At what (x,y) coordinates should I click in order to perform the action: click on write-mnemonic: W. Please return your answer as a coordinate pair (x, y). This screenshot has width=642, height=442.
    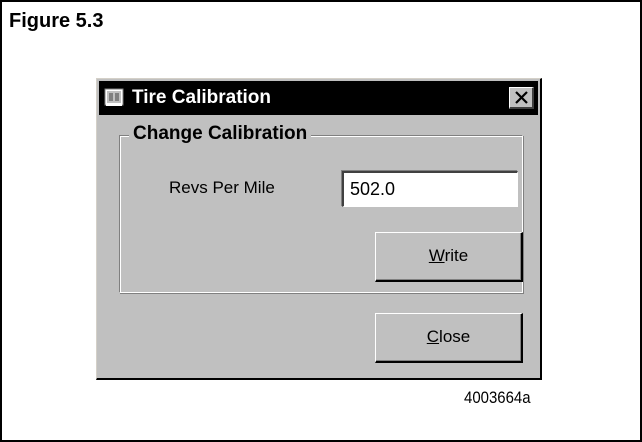
    Looking at the image, I should click on (436, 255).